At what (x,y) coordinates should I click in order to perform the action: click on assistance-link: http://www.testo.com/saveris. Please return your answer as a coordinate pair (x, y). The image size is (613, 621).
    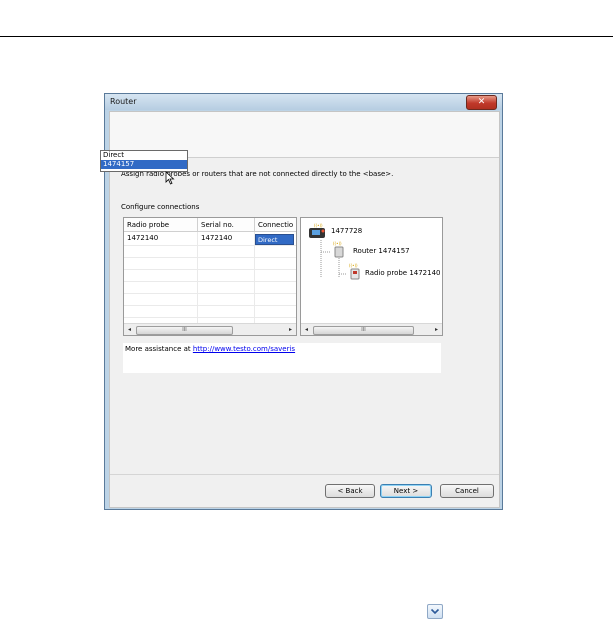
    Looking at the image, I should click on (244, 349).